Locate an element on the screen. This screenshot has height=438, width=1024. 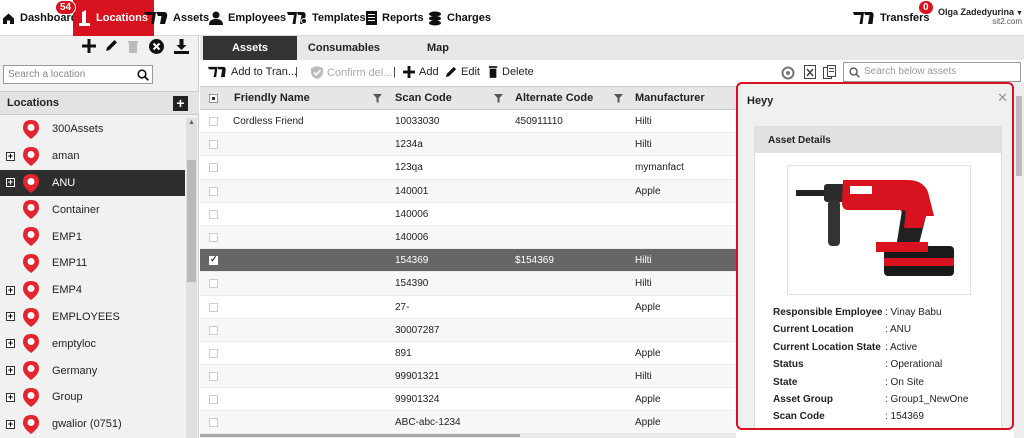
asset-search-input: Search below assets is located at coordinates (932, 72).